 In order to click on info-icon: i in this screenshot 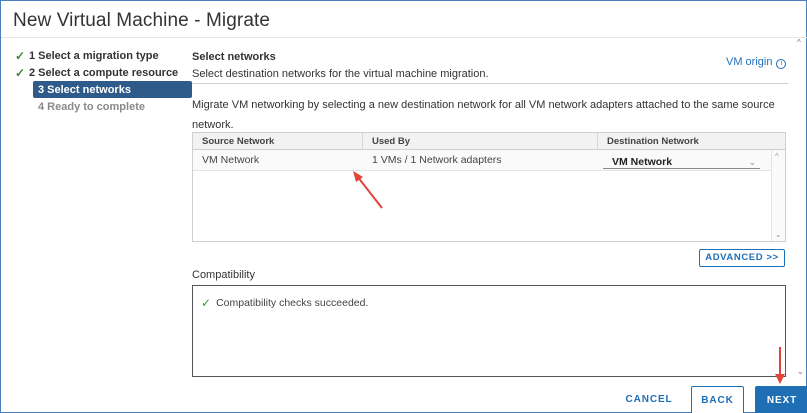, I will do `click(781, 64)`.